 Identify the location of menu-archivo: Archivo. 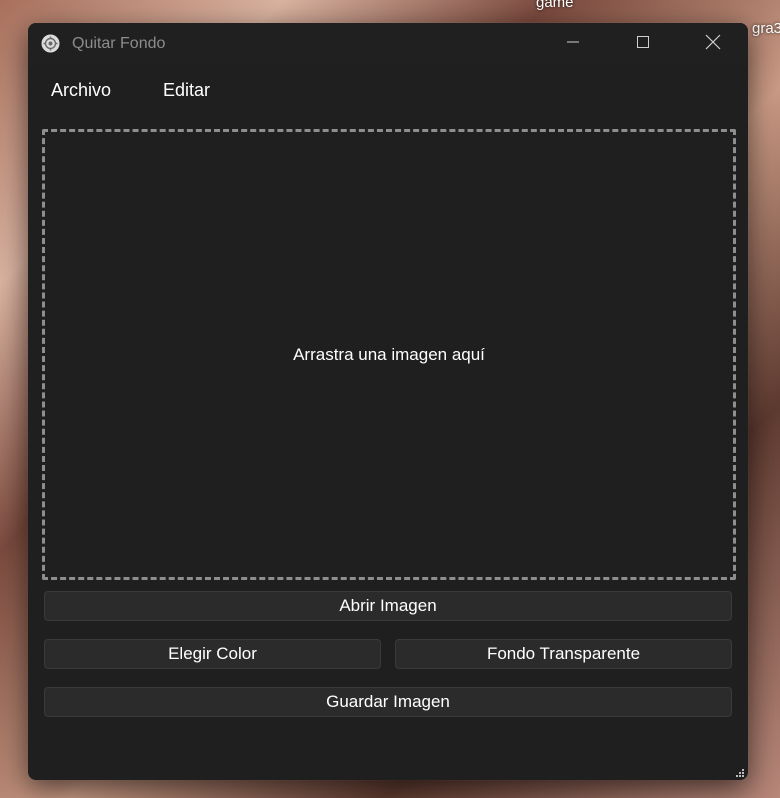
(81, 90).